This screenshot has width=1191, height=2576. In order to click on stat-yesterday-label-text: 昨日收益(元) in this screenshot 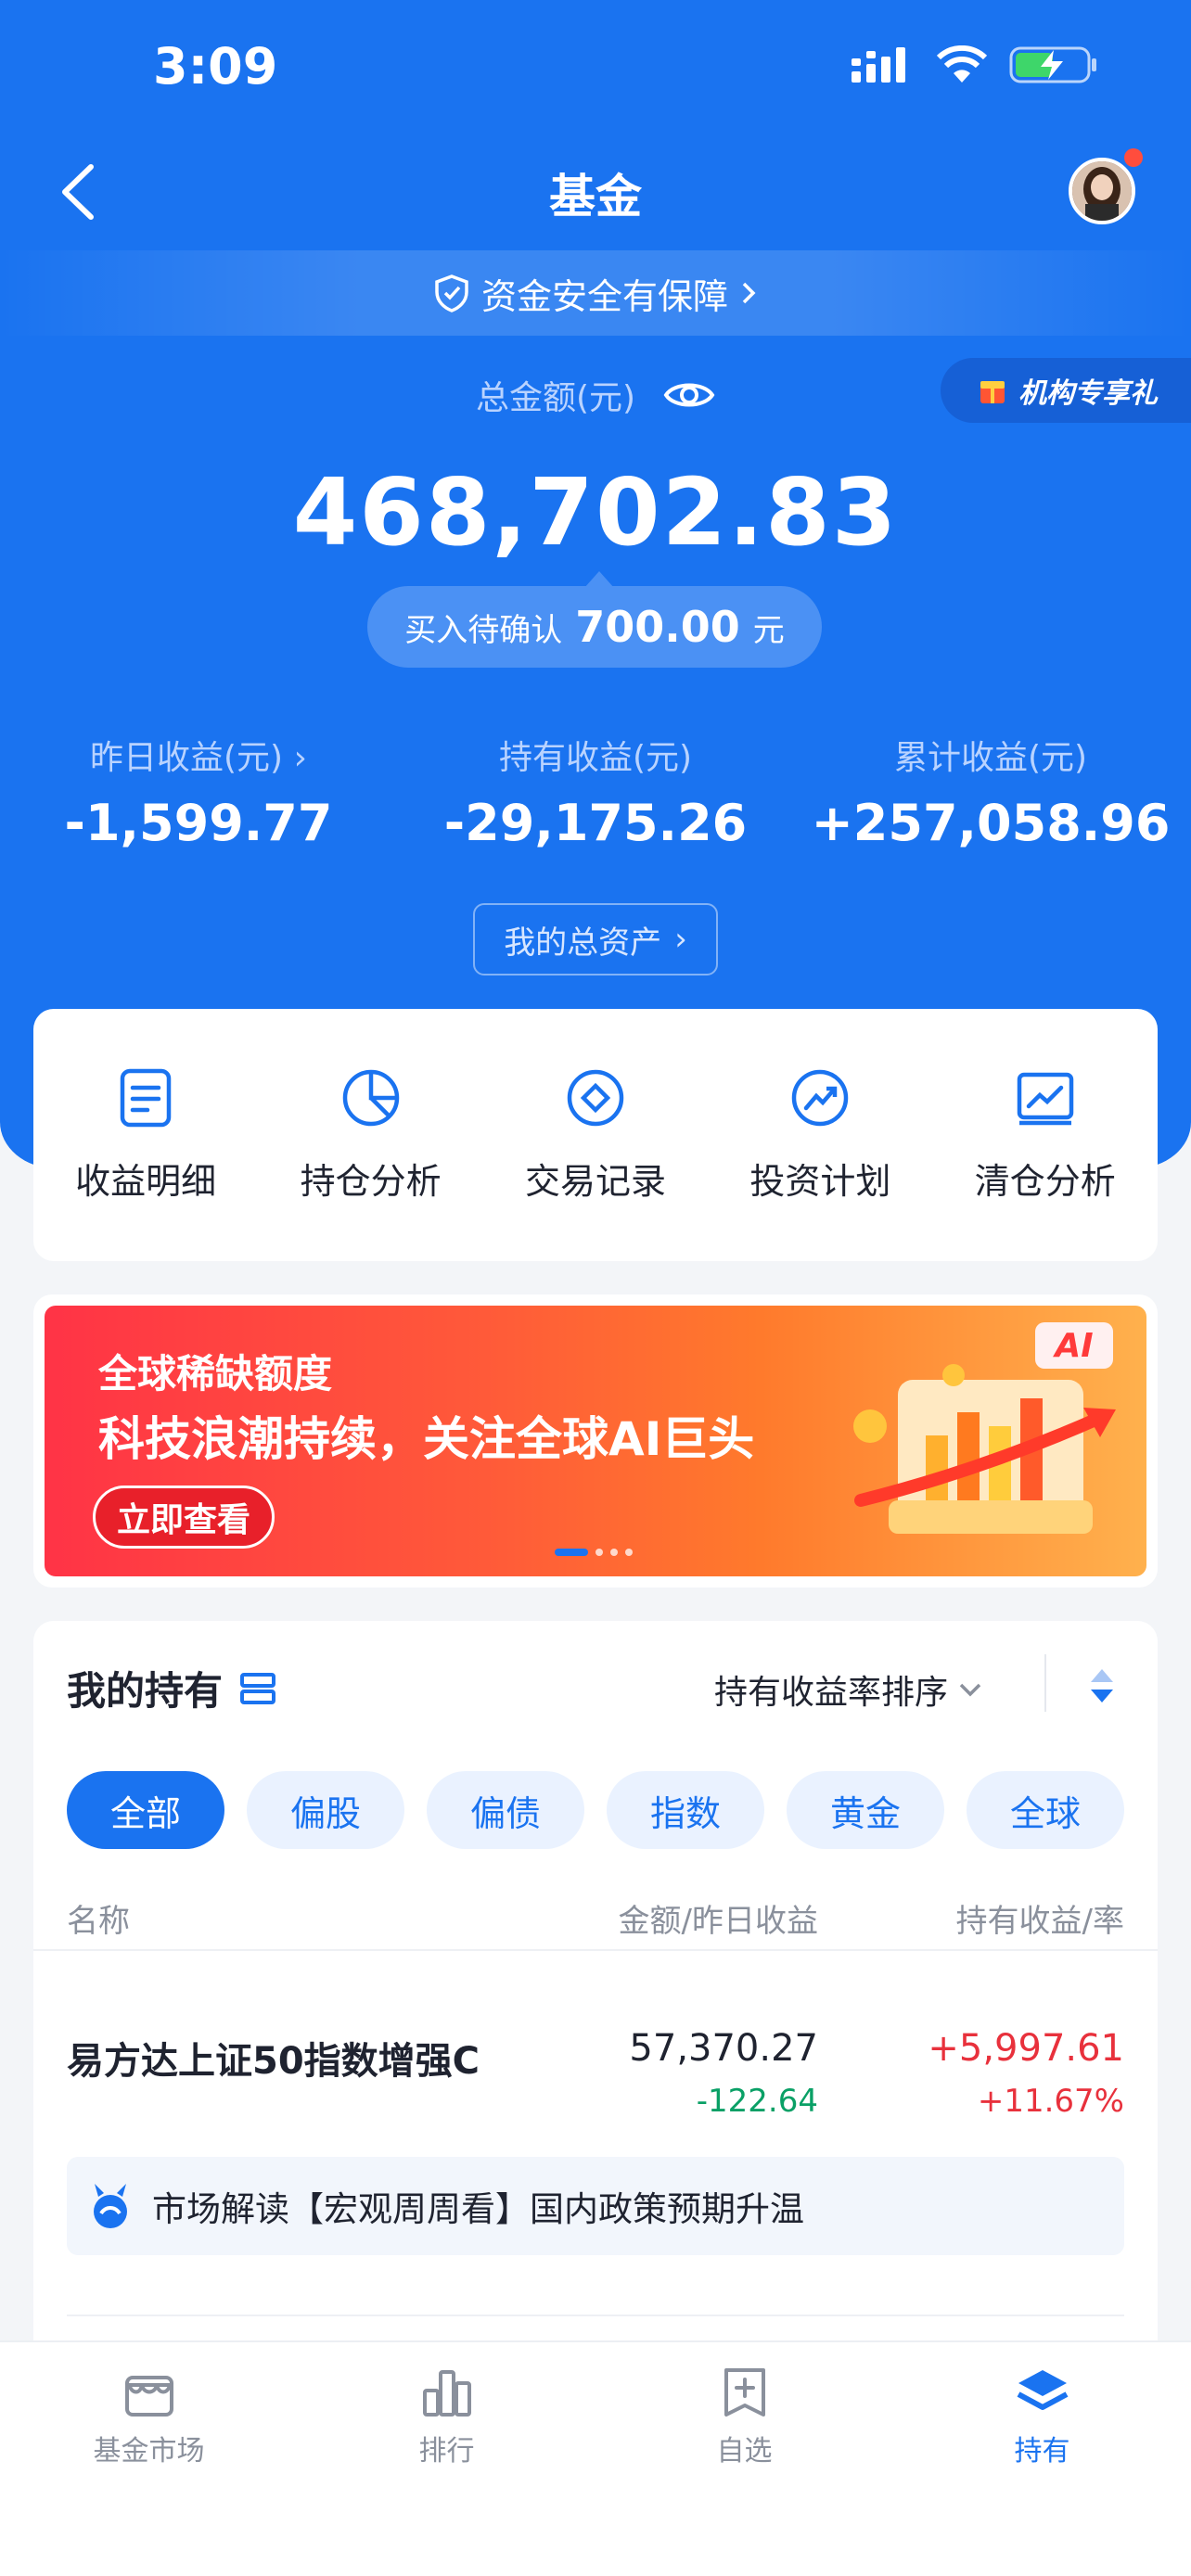, I will do `click(187, 758)`.